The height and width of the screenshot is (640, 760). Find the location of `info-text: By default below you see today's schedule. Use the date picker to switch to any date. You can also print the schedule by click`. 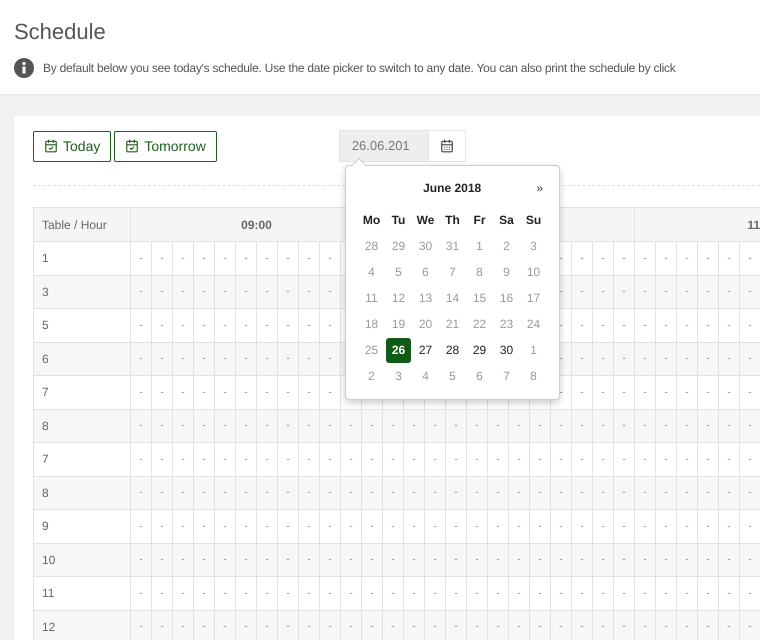

info-text: By default below you see today's schedule. Use the date picker to switch to any date. You can also print the schedule by click is located at coordinates (359, 68).